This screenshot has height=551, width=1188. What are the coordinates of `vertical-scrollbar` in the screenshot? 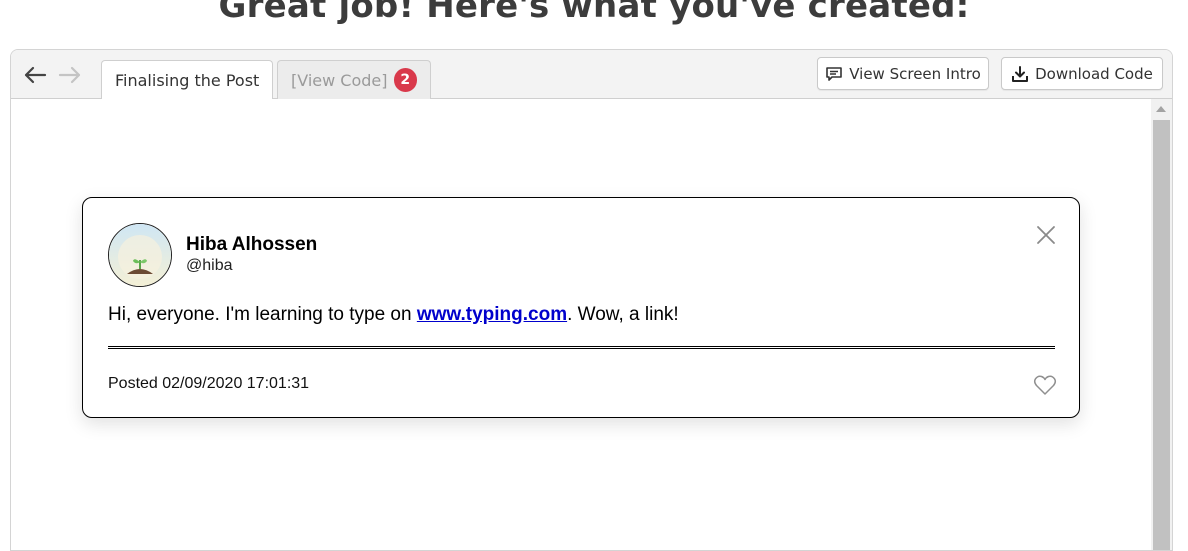 It's located at (1161, 324).